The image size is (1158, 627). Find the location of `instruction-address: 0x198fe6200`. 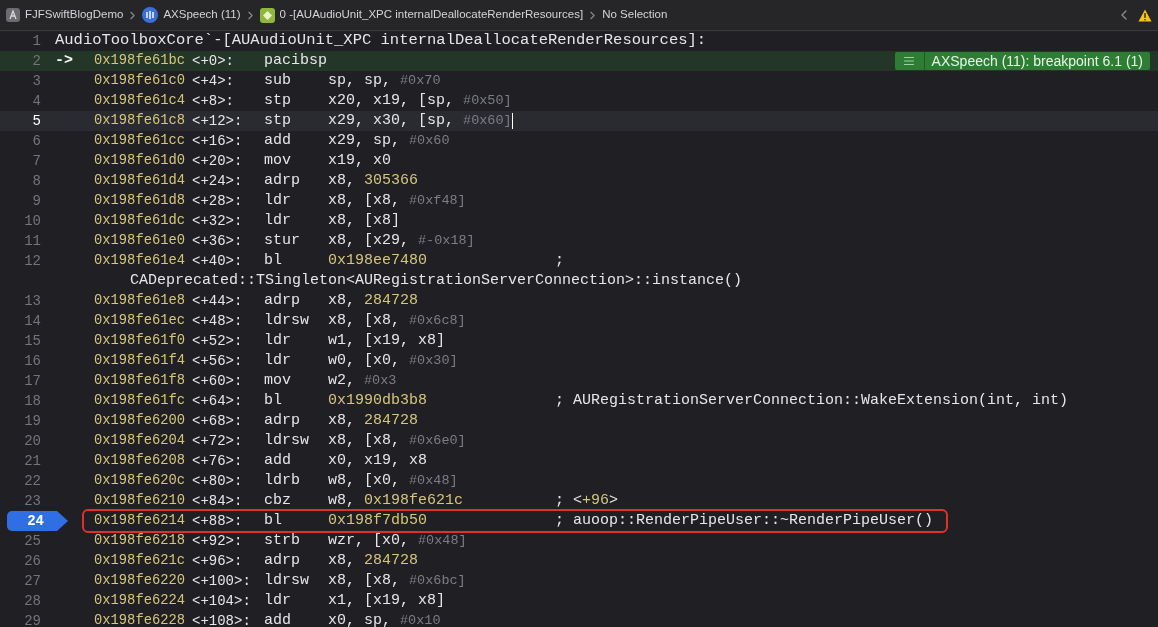

instruction-address: 0x198fe6200 is located at coordinates (140, 420).